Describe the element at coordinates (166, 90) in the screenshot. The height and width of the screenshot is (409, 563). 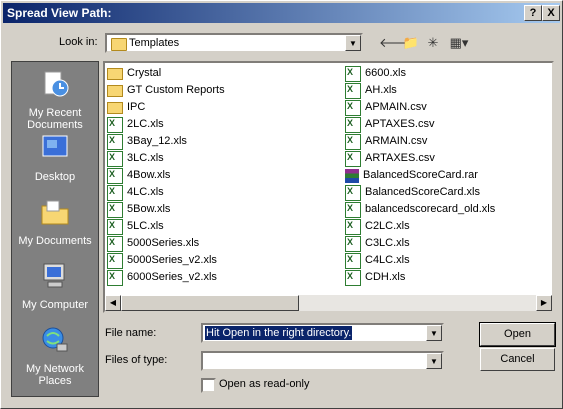
I see `list-item: GT Custom Reports` at that location.